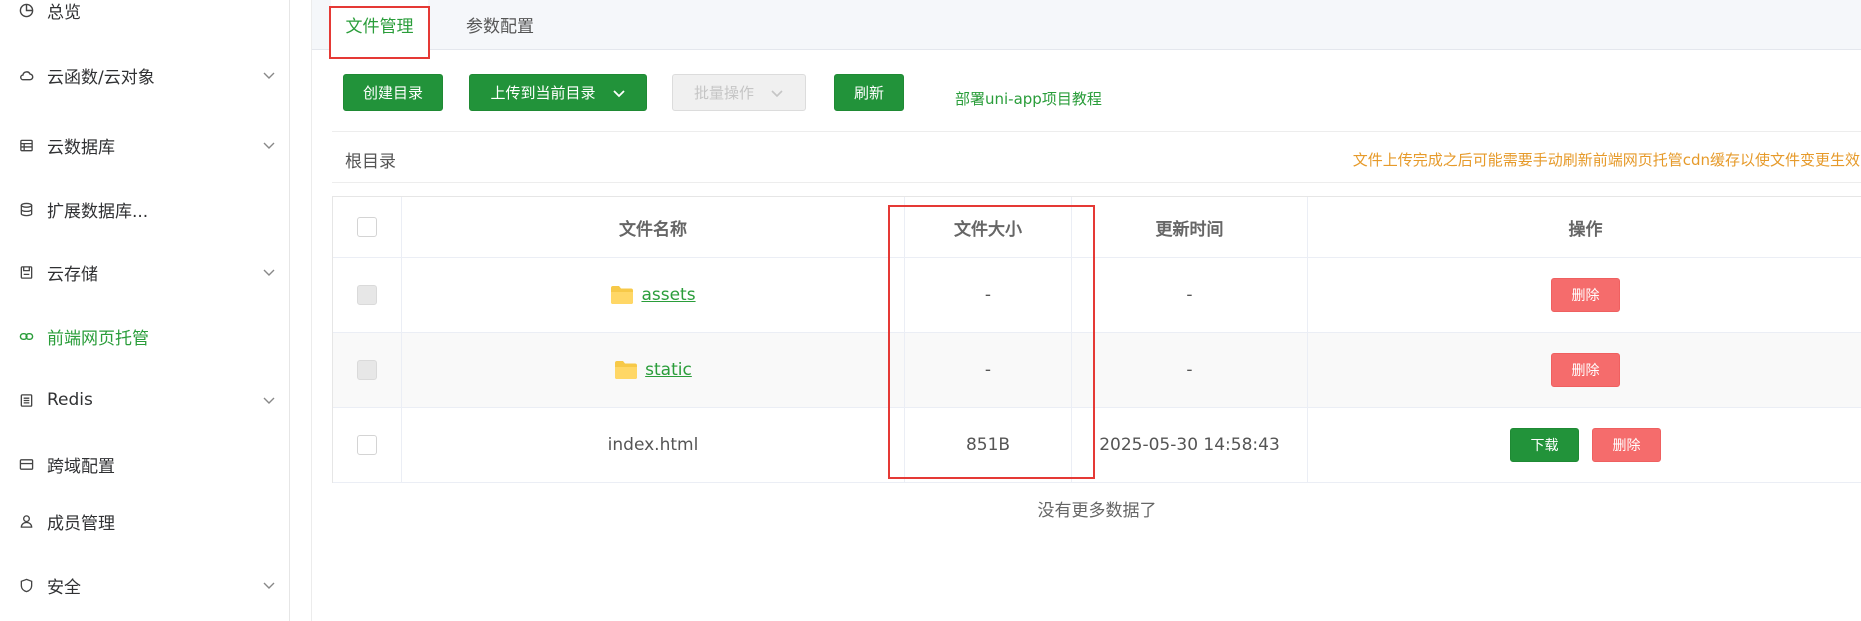 This screenshot has height=621, width=1861. Describe the element at coordinates (988, 227) in the screenshot. I see `header-file-size: 文件大小` at that location.